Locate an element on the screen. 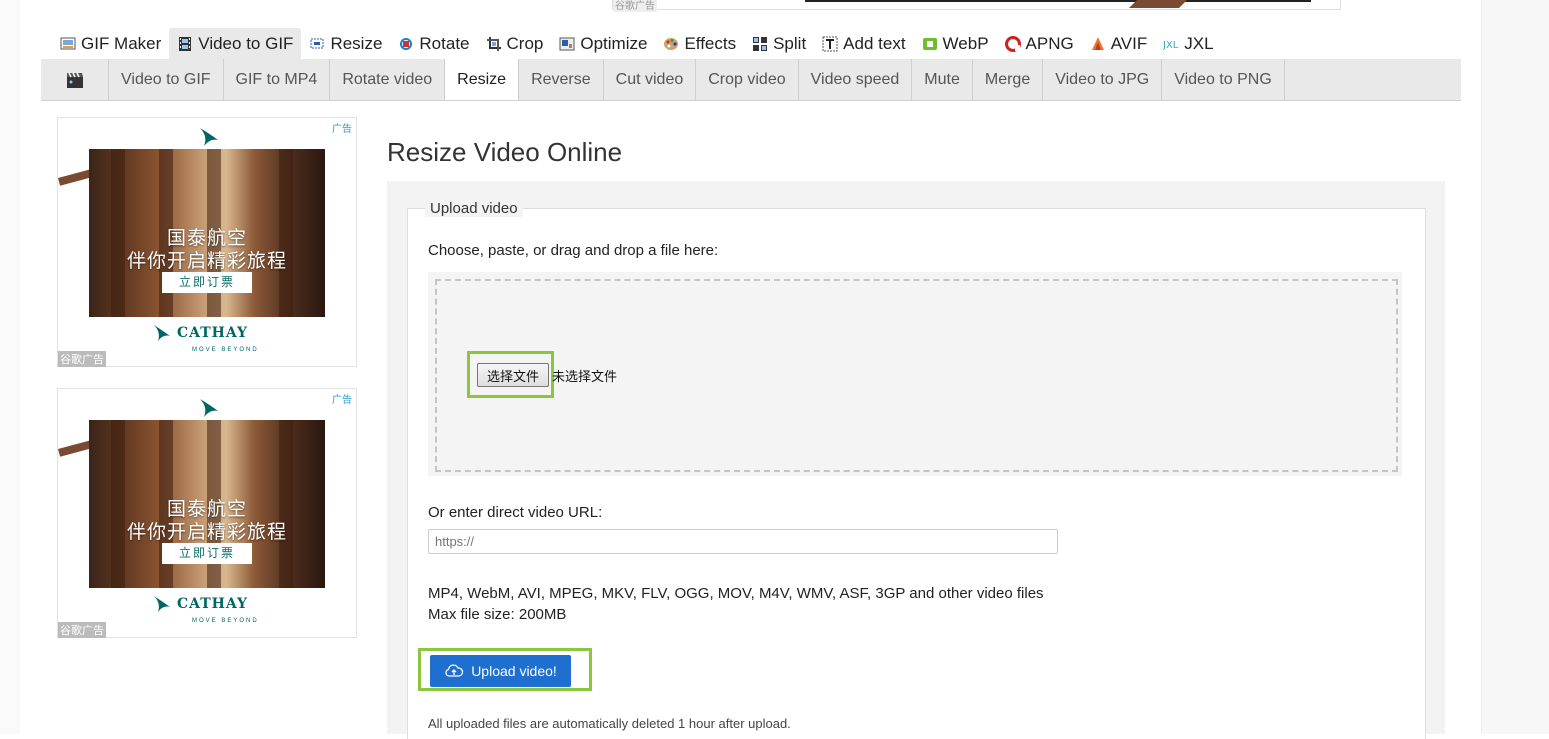  optimize-icon is located at coordinates (567, 44).